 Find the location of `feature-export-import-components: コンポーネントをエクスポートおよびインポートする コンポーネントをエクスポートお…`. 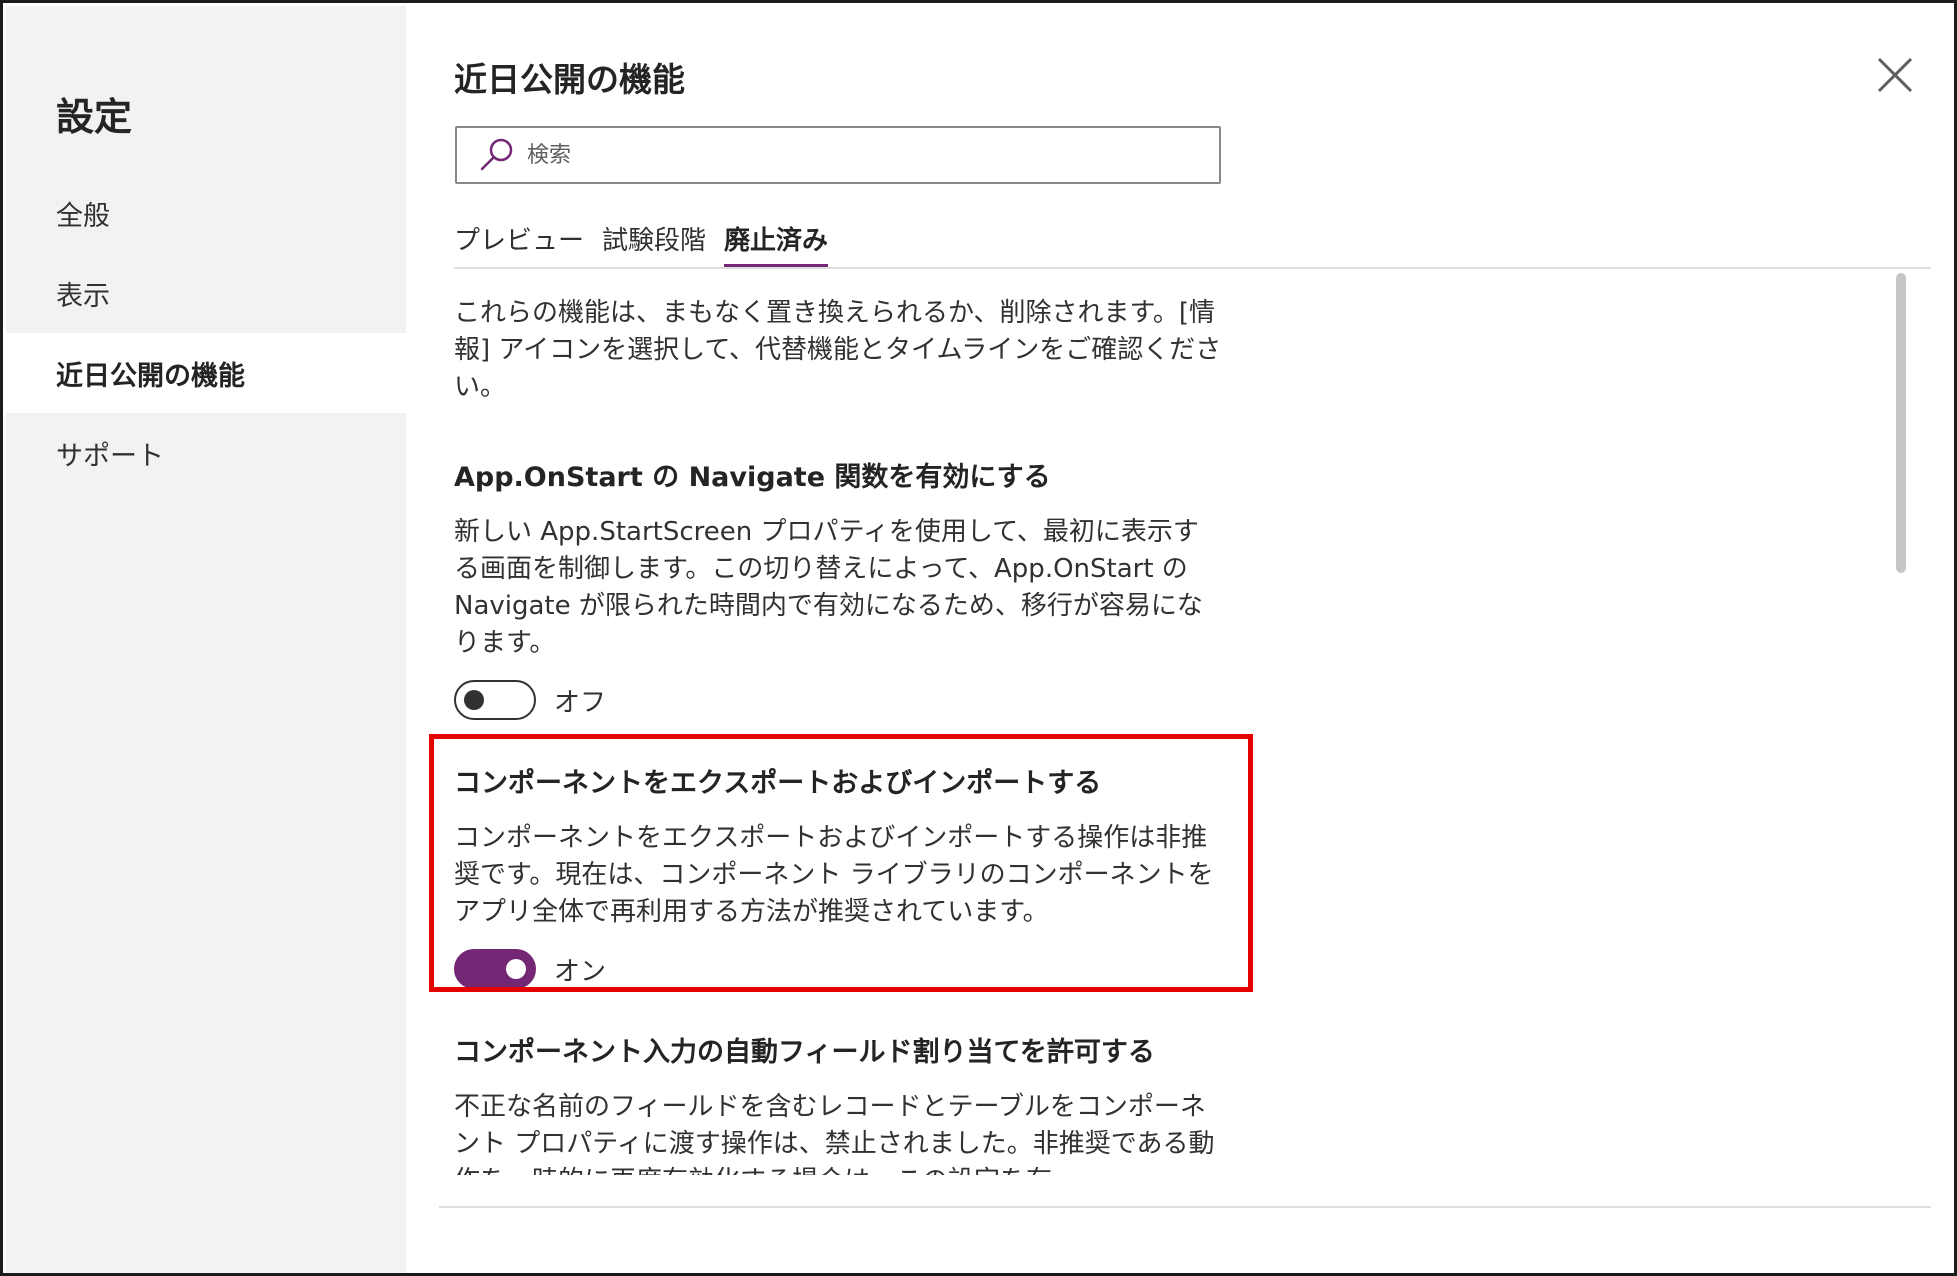

feature-export-import-components: コンポーネントをエクスポートおよびインポートする コンポーネントをエクスポートお… is located at coordinates (844, 878).